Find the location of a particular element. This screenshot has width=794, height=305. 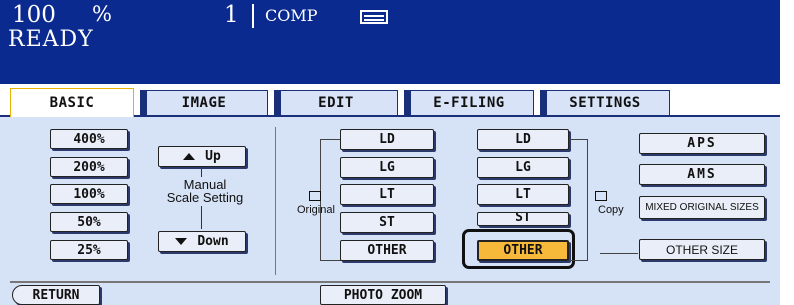

manual-scale-label: Manual Scale Setting is located at coordinates (205, 191).